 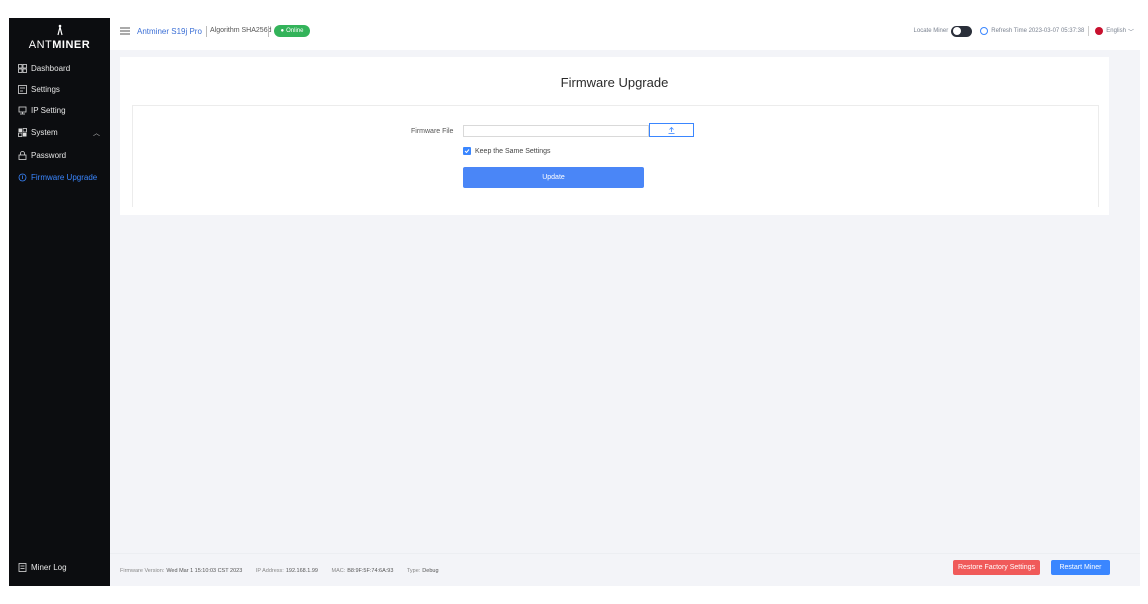 What do you see at coordinates (22, 132) in the screenshot?
I see `system-icon` at bounding box center [22, 132].